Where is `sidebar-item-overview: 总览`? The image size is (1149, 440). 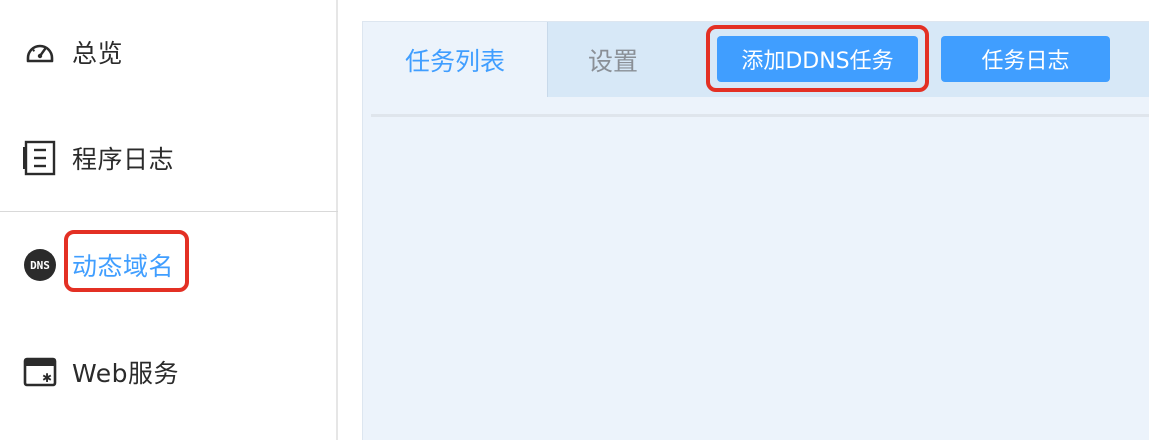 sidebar-item-overview: 总览 is located at coordinates (169, 52).